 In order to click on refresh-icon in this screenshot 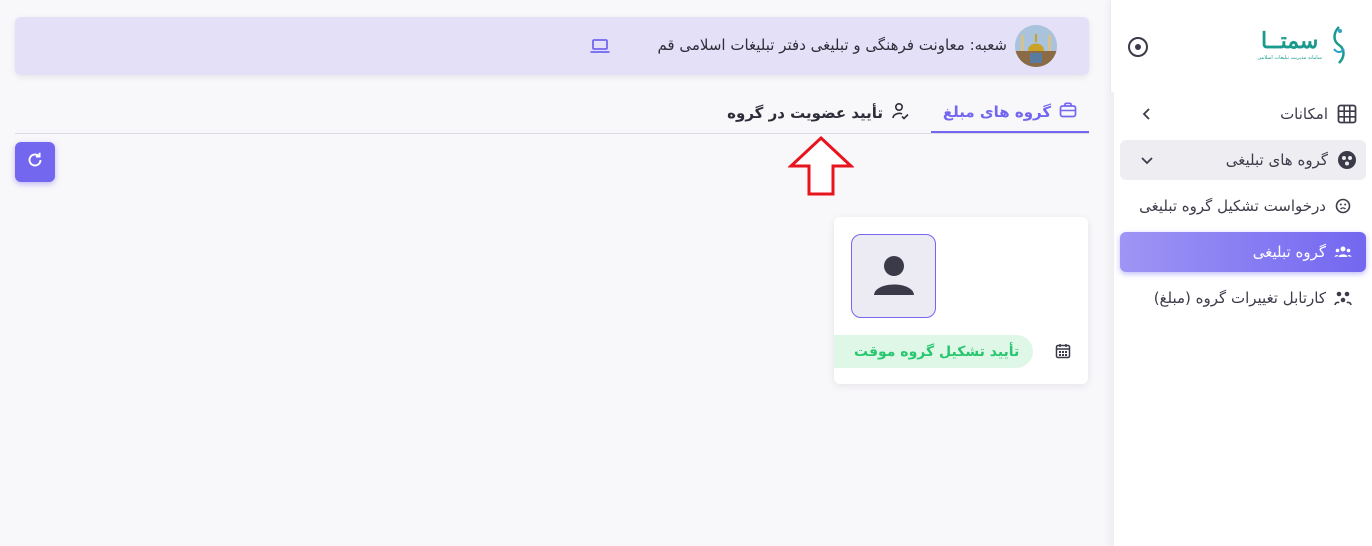, I will do `click(35, 162)`.